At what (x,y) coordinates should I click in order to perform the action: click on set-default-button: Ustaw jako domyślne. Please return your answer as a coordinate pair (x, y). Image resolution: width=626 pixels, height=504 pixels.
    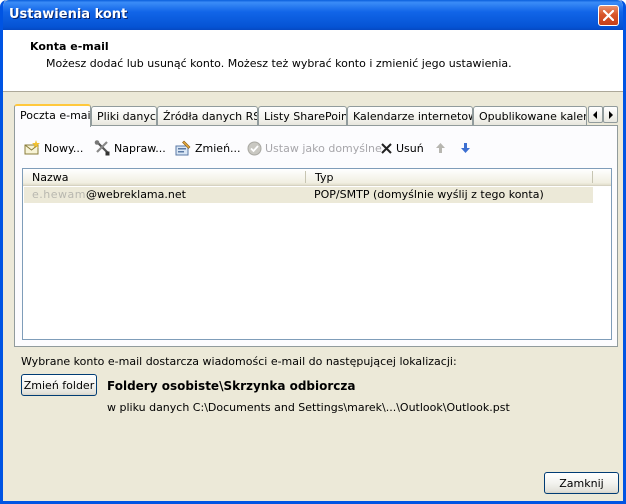
    Looking at the image, I should click on (314, 148).